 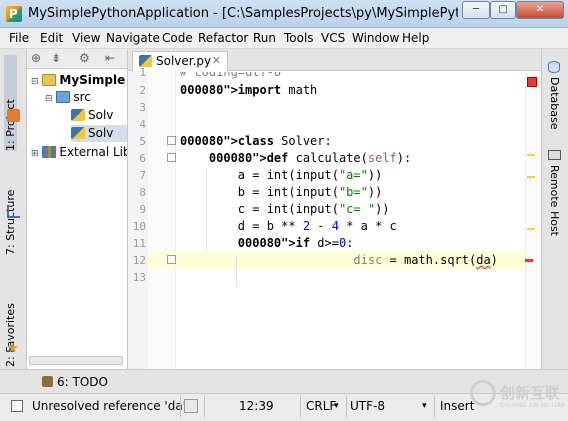 What do you see at coordinates (13, 211) in the screenshot?
I see `structure-icon` at bounding box center [13, 211].